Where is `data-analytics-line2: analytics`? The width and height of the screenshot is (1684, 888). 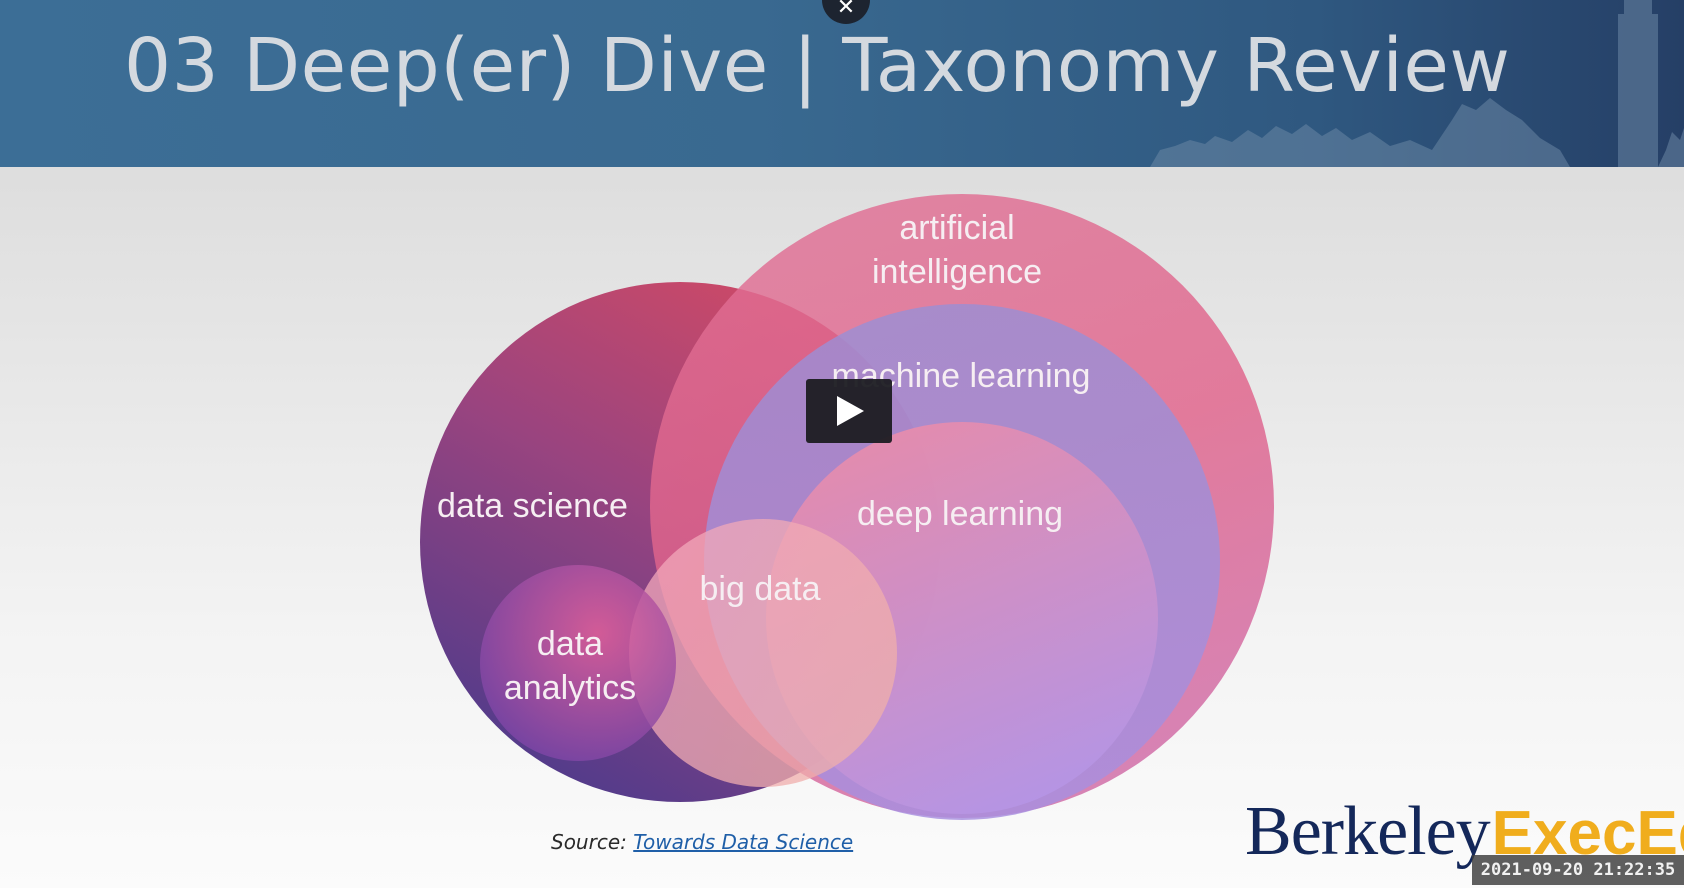 data-analytics-line2: analytics is located at coordinates (570, 688).